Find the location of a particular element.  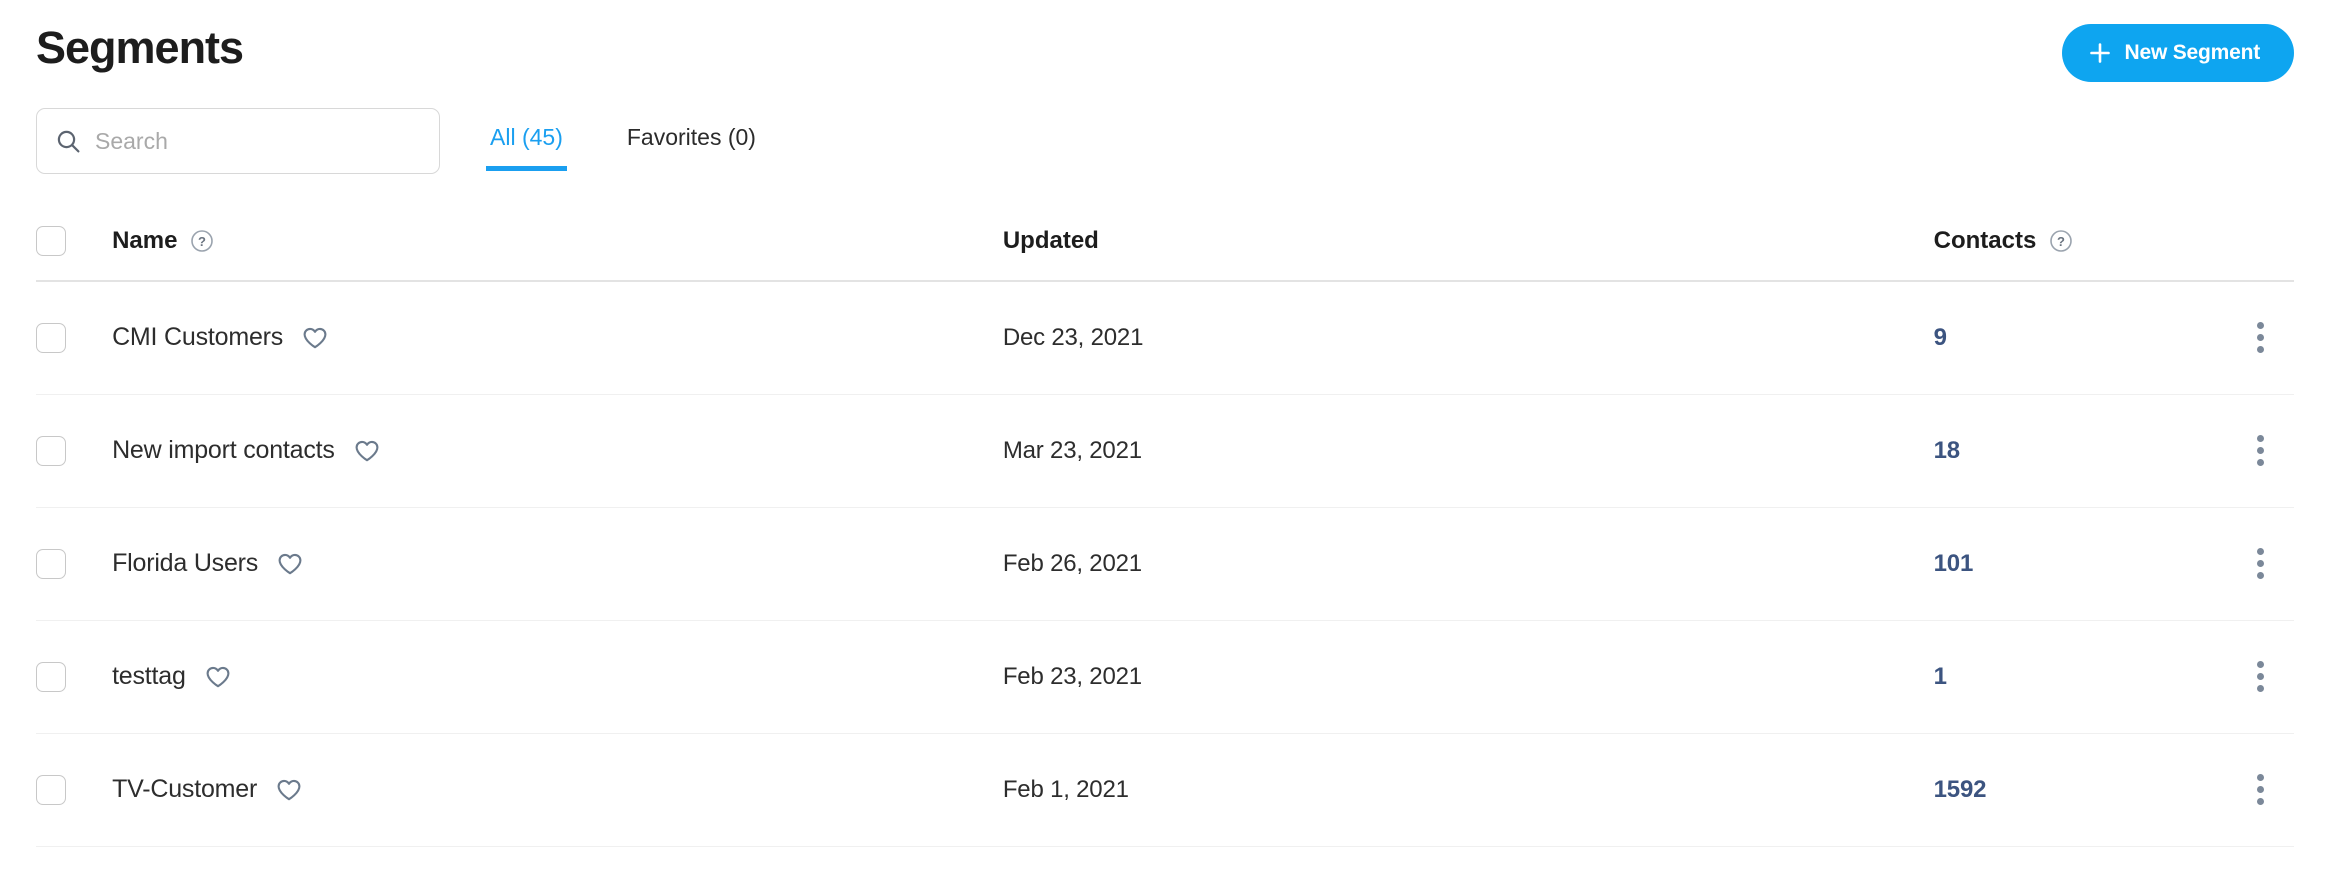

segment-name: CMI Customers is located at coordinates (197, 337).